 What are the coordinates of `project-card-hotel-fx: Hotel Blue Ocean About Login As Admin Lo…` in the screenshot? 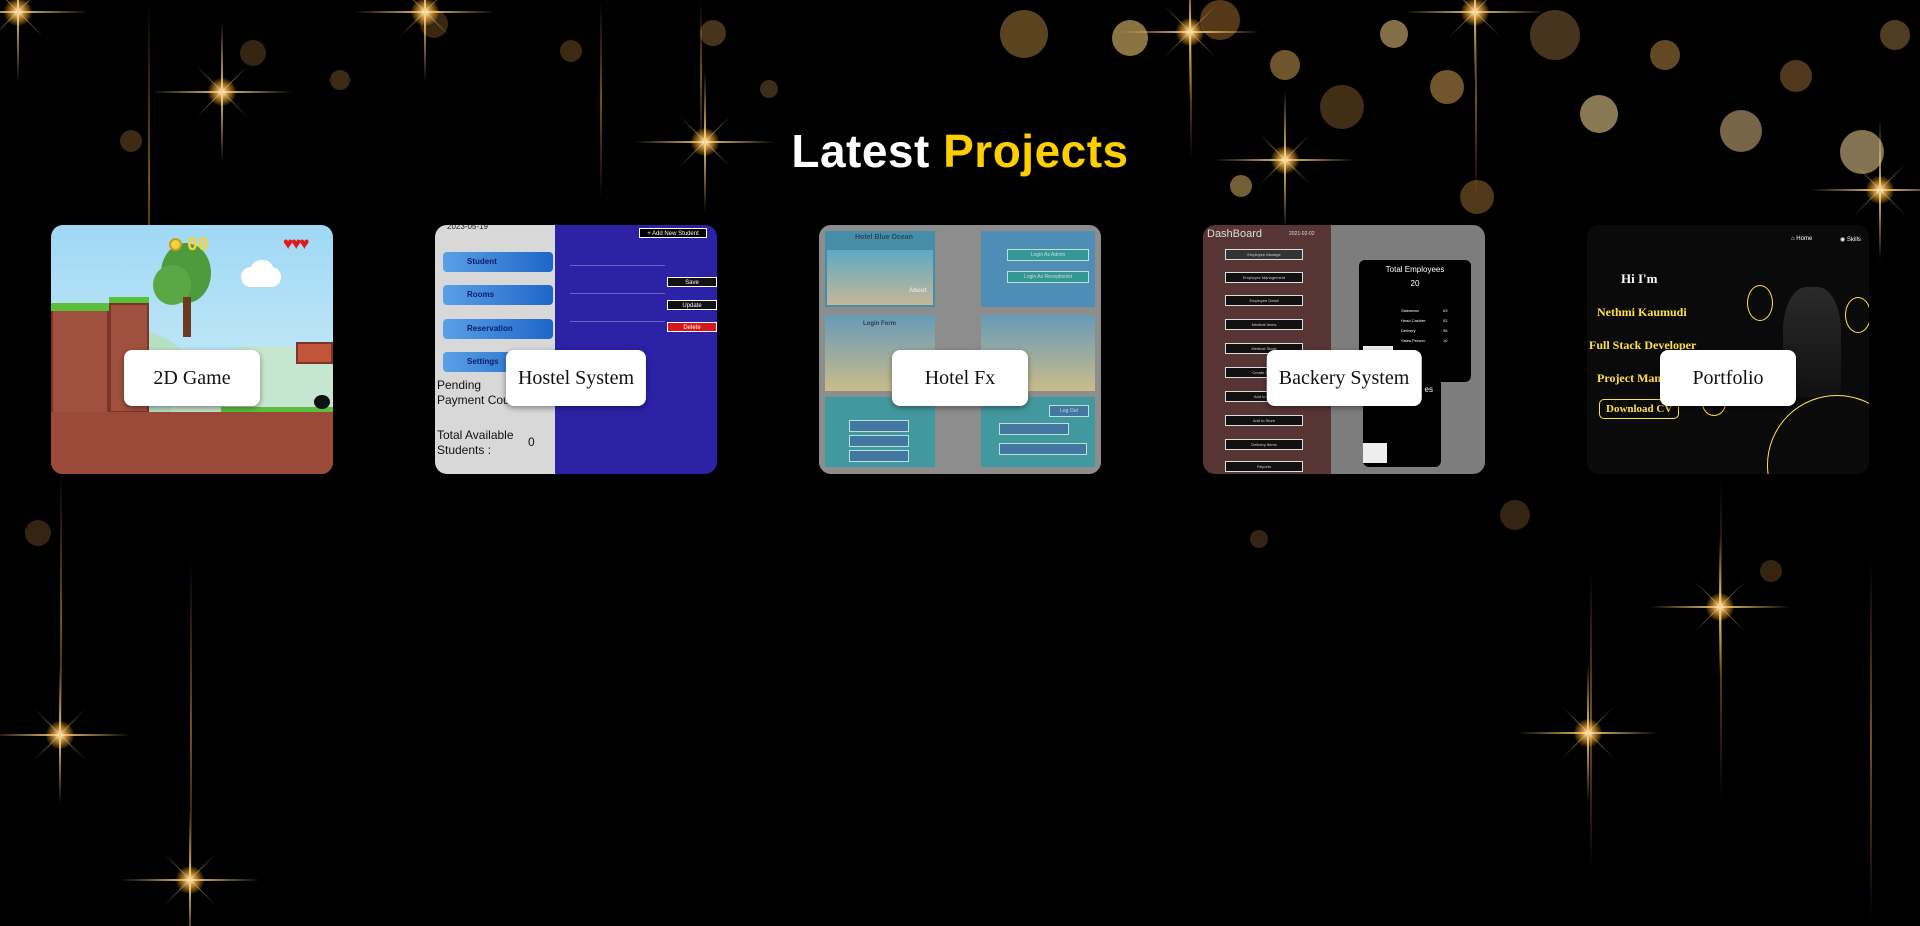 It's located at (960, 349).